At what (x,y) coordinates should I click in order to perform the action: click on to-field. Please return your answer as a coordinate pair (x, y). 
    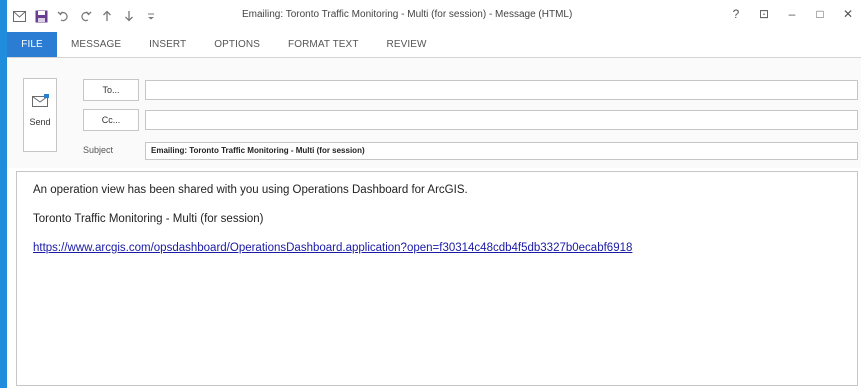
    Looking at the image, I should click on (501, 90).